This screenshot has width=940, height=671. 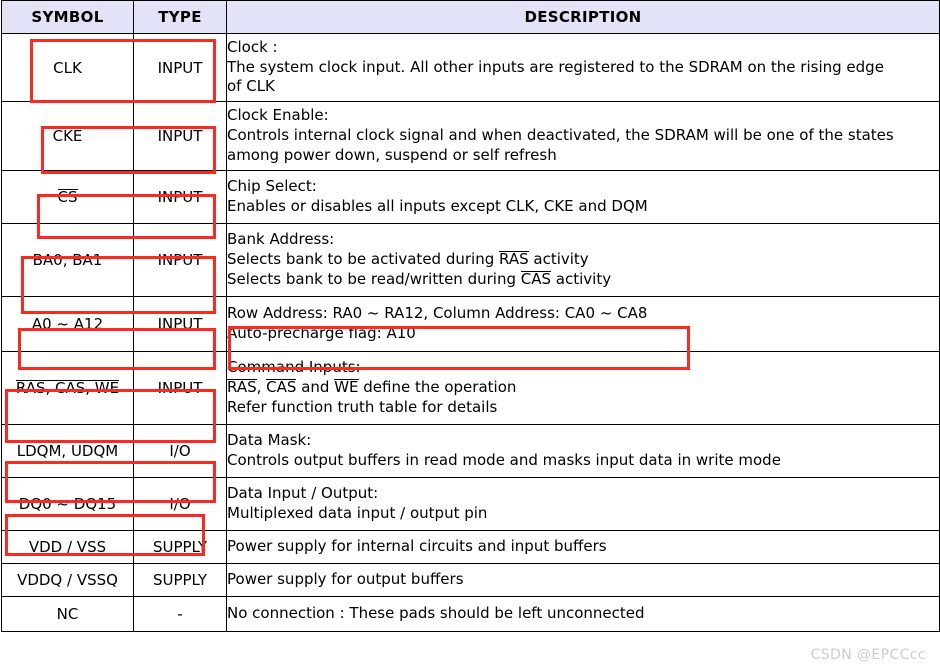 What do you see at coordinates (180, 580) in the screenshot?
I see `type-cell-vddq: SUPPLY` at bounding box center [180, 580].